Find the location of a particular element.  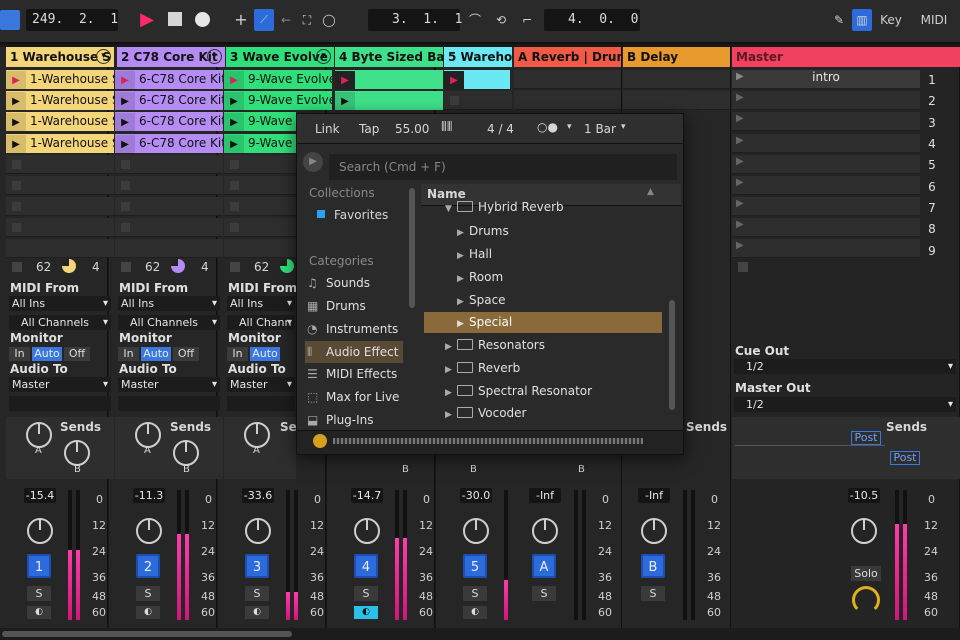

track-activator-button: 2 is located at coordinates (148, 566).